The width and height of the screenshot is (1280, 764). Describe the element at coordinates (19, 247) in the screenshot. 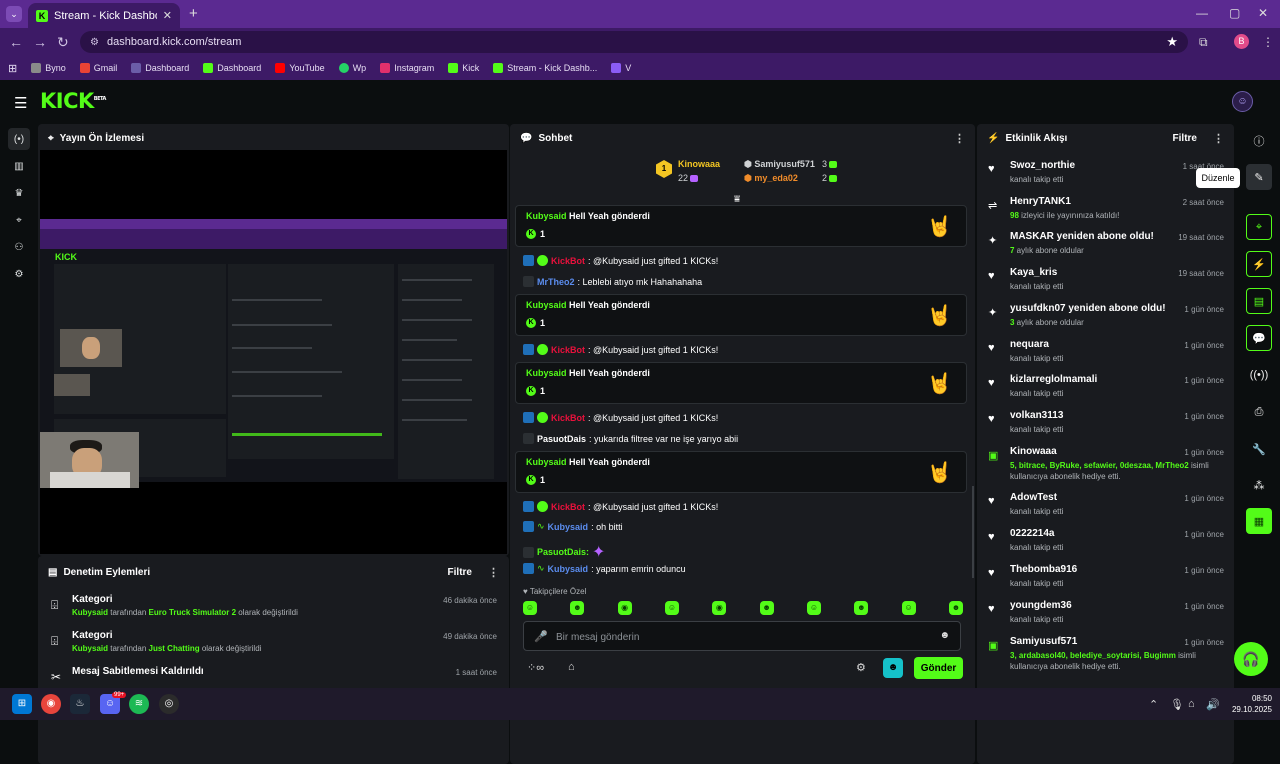

I see `community-nav-icon: ⚇` at that location.